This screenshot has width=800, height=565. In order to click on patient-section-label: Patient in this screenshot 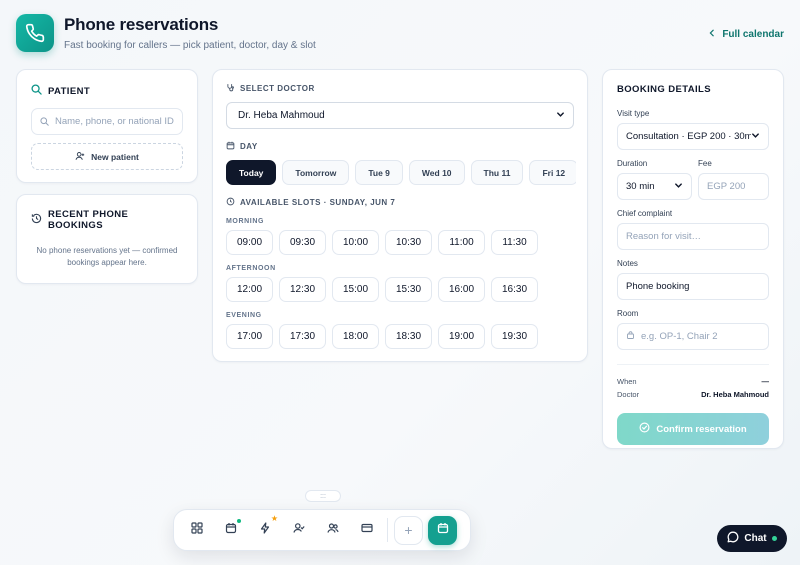, I will do `click(107, 91)`.